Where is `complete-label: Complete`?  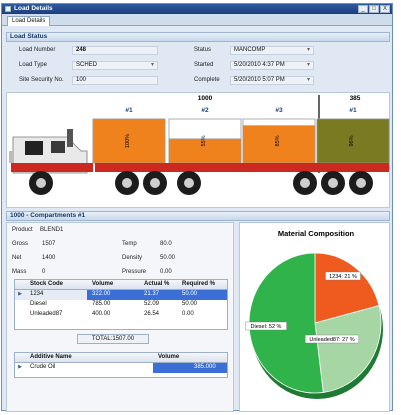 complete-label: Complete is located at coordinates (207, 80).